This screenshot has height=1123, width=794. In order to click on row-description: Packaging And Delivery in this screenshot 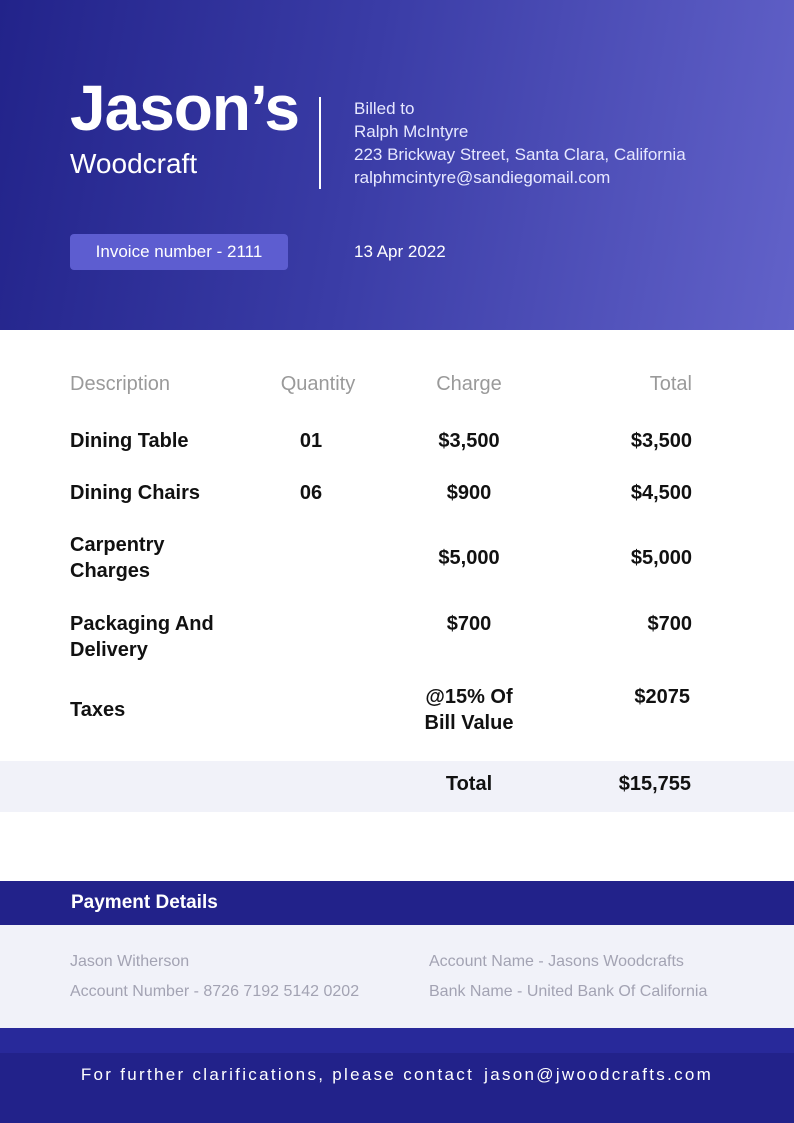, I will do `click(142, 637)`.